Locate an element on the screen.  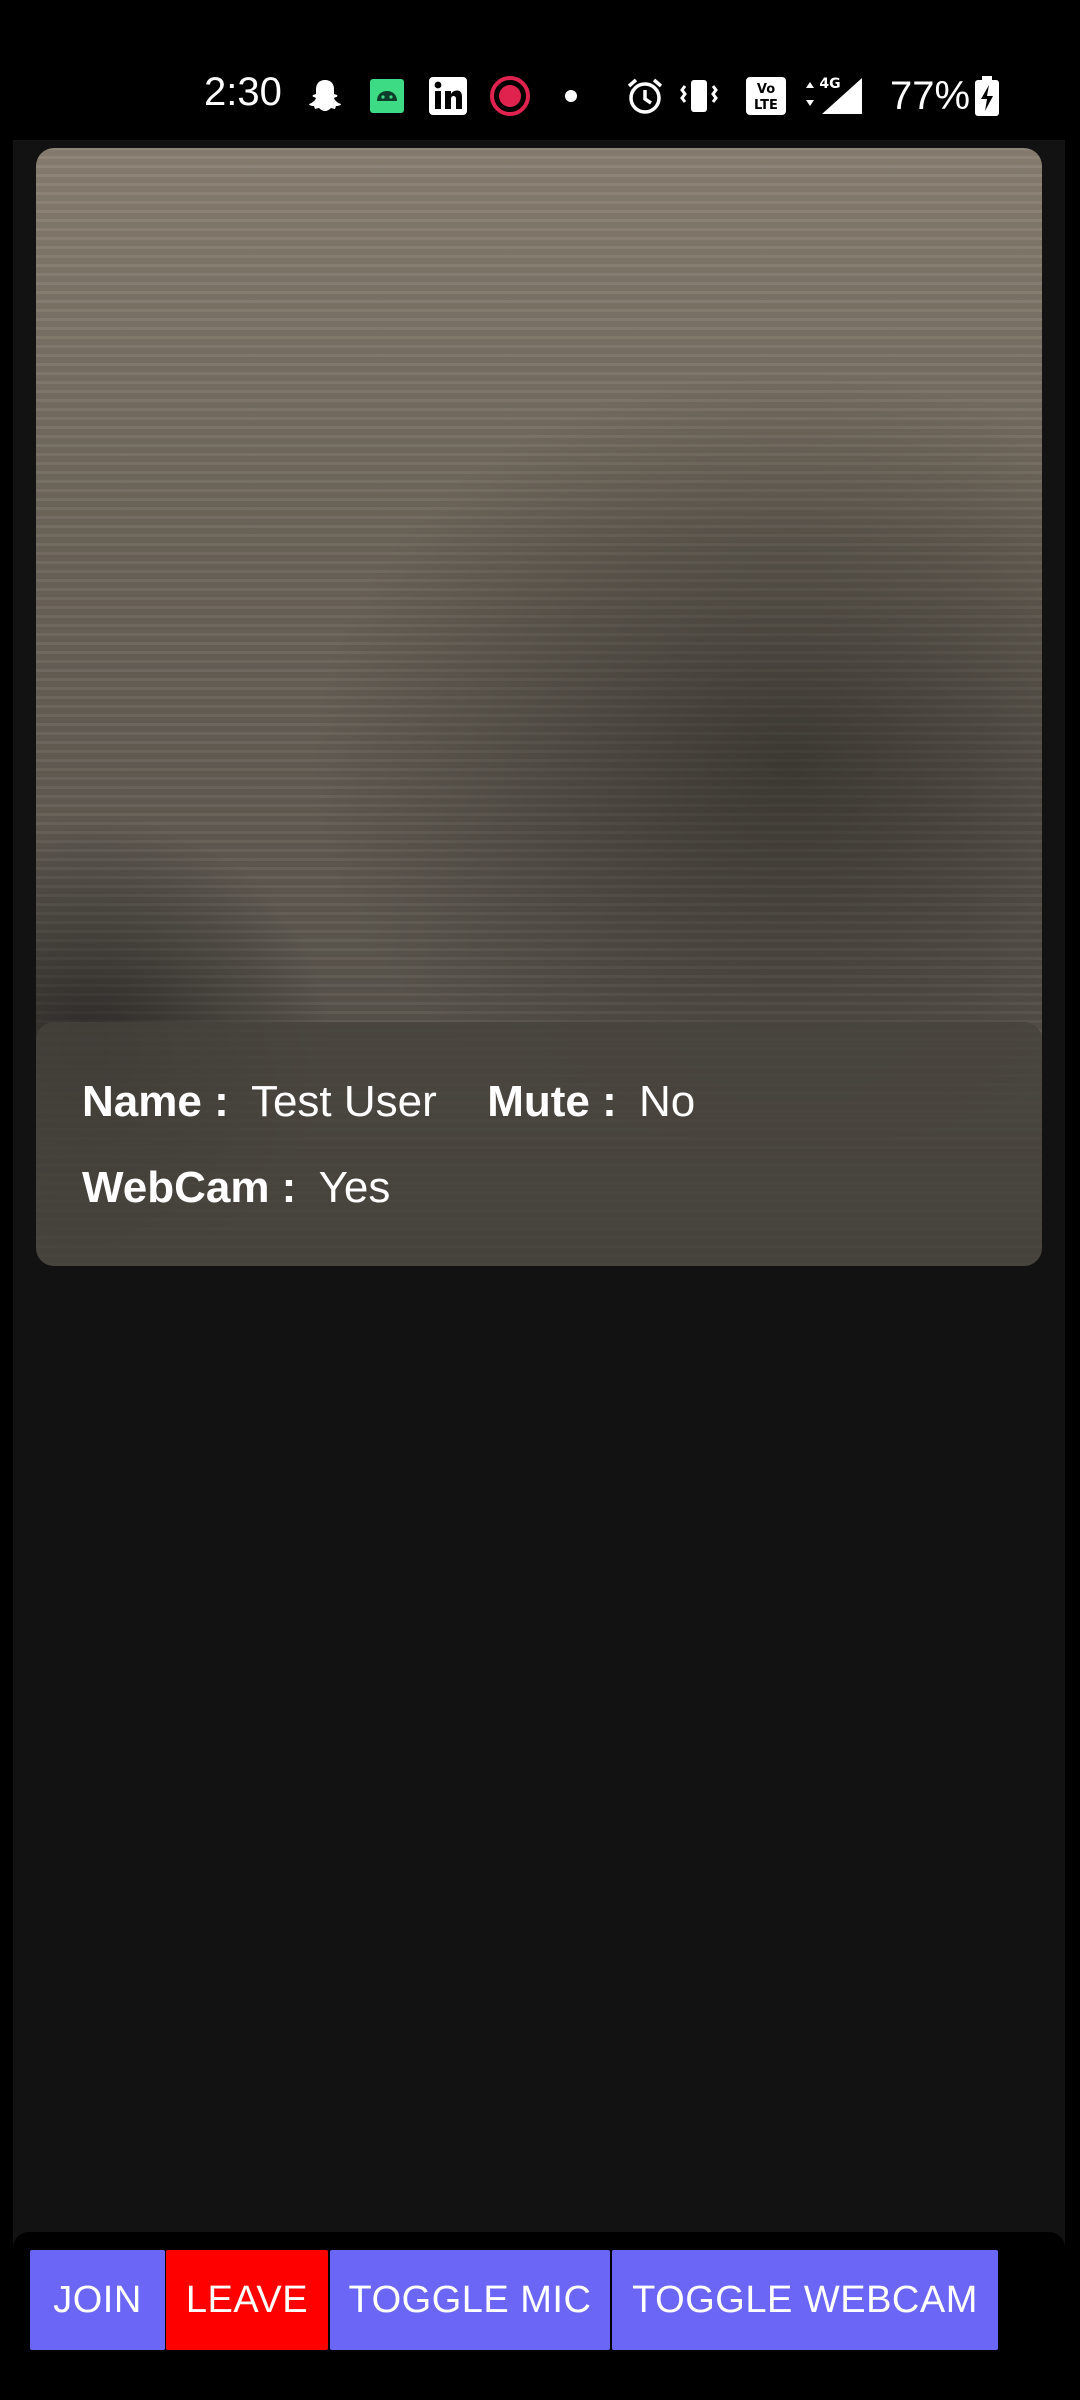
battery-charging-icon is located at coordinates (987, 96).